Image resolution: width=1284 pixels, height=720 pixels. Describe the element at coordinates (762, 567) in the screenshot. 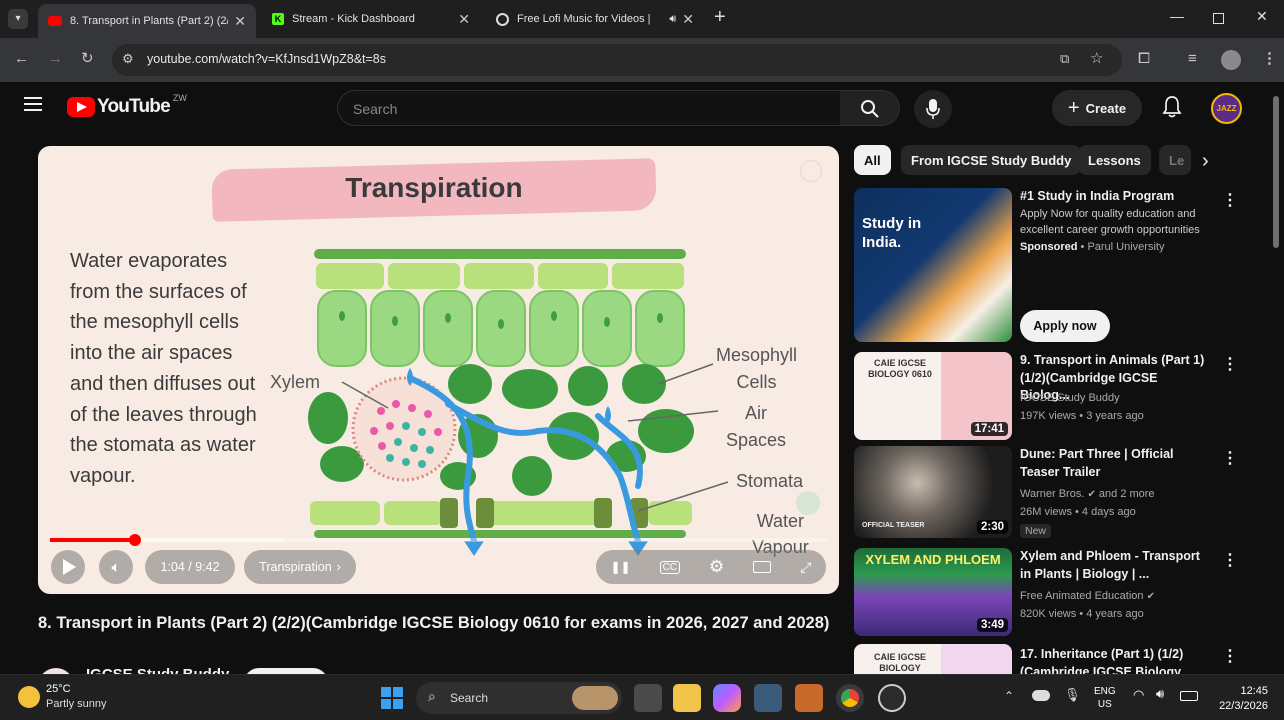

I see `theater-mode-icon` at that location.